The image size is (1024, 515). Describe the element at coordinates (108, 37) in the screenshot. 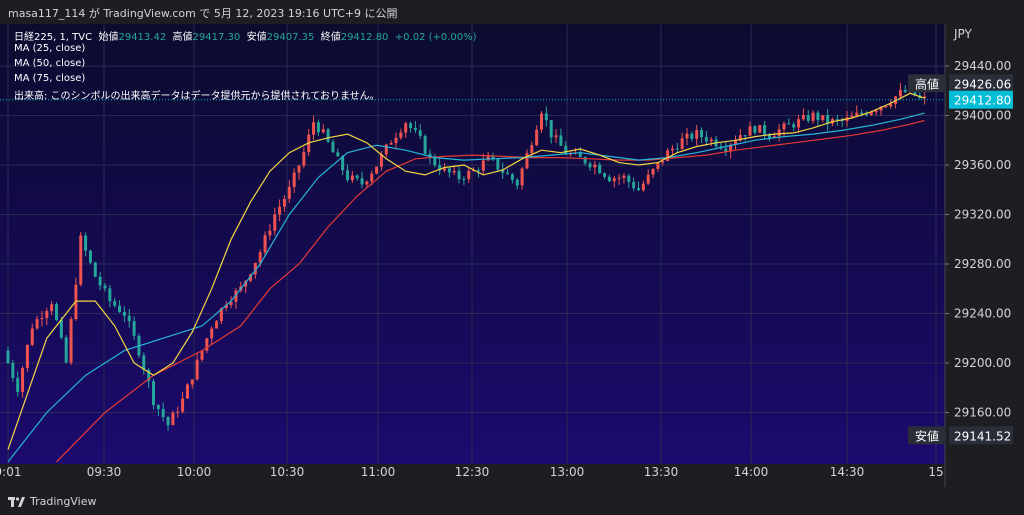

I see `open-label: 始値` at that location.